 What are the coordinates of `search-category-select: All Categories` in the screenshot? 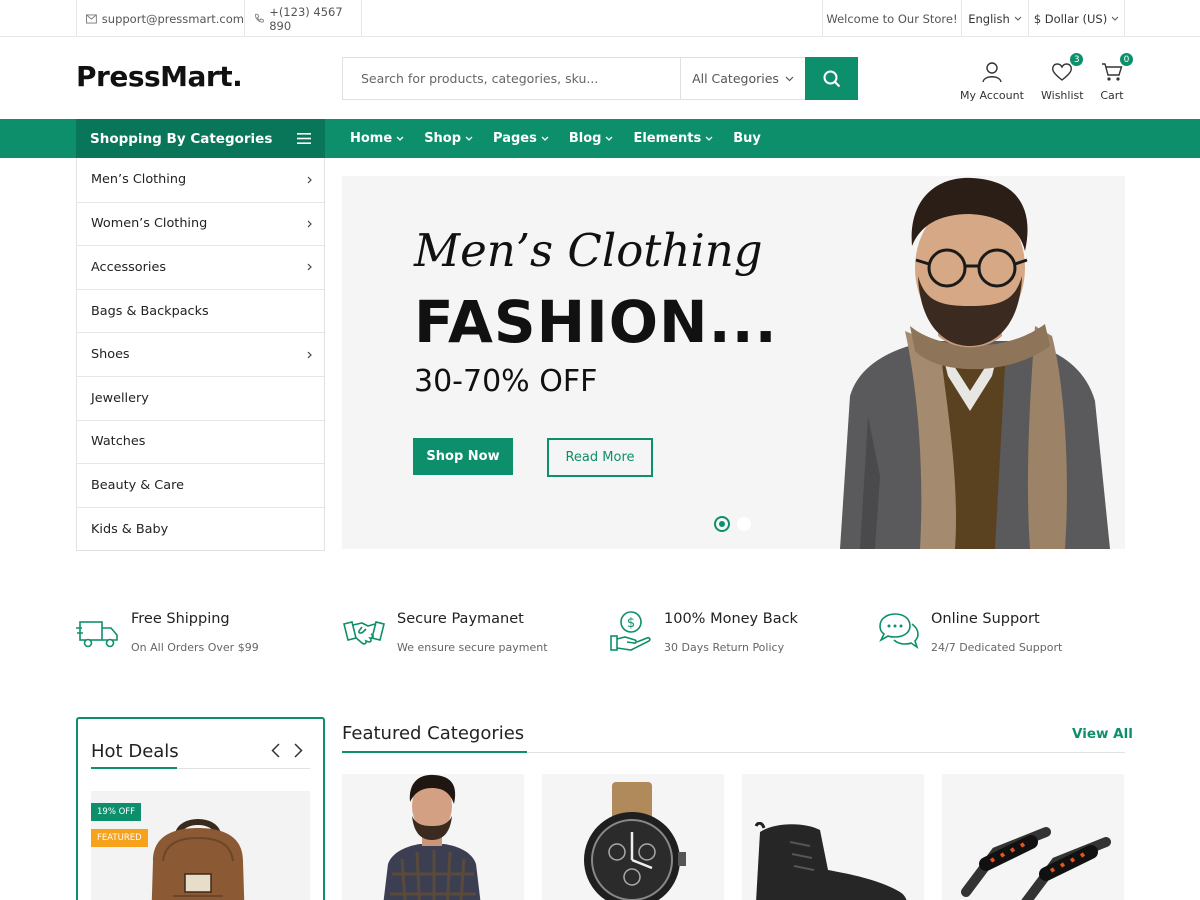 It's located at (742, 78).